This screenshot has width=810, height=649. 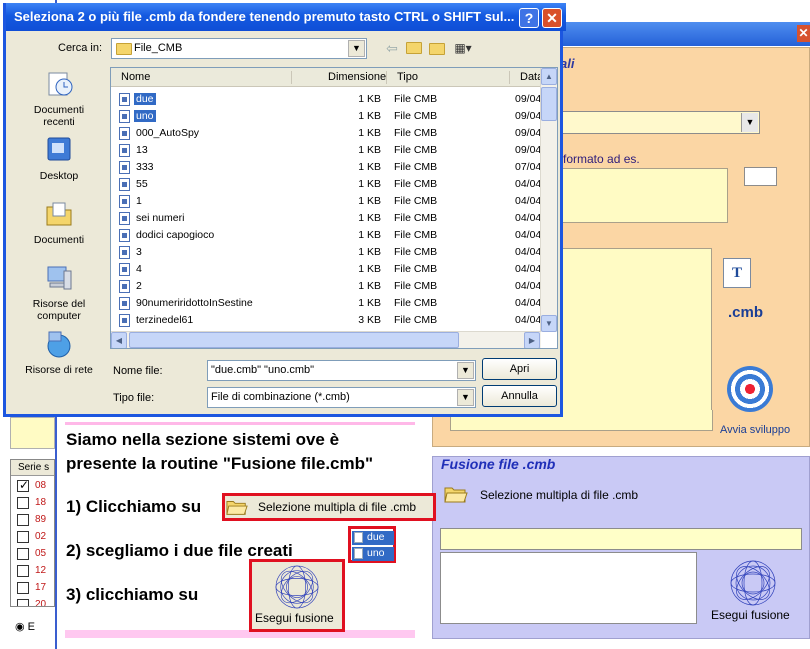 I want to click on bg-textarea-large, so click(x=637, y=339).